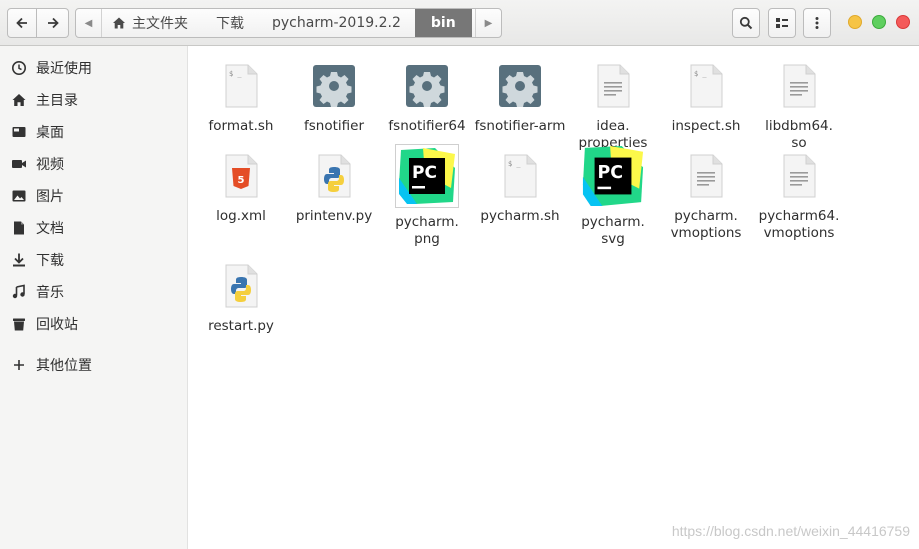  What do you see at coordinates (879, 22) in the screenshot?
I see `maximize-button` at bounding box center [879, 22].